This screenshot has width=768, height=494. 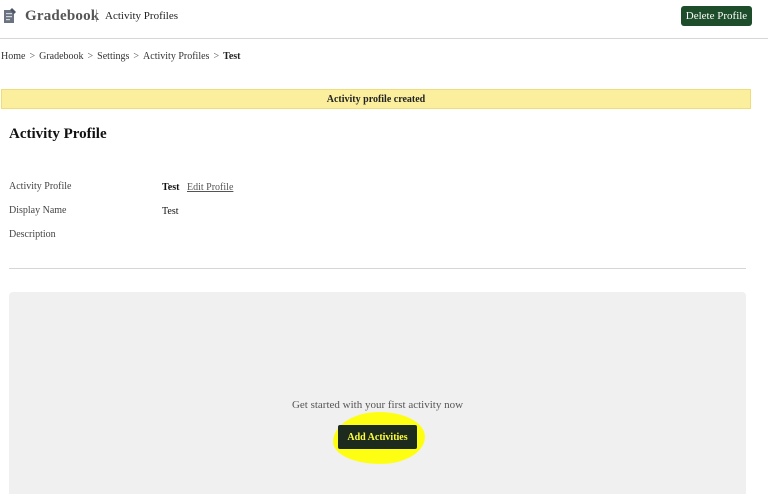 I want to click on breadcrumb-settings: Settings, so click(x=113, y=56).